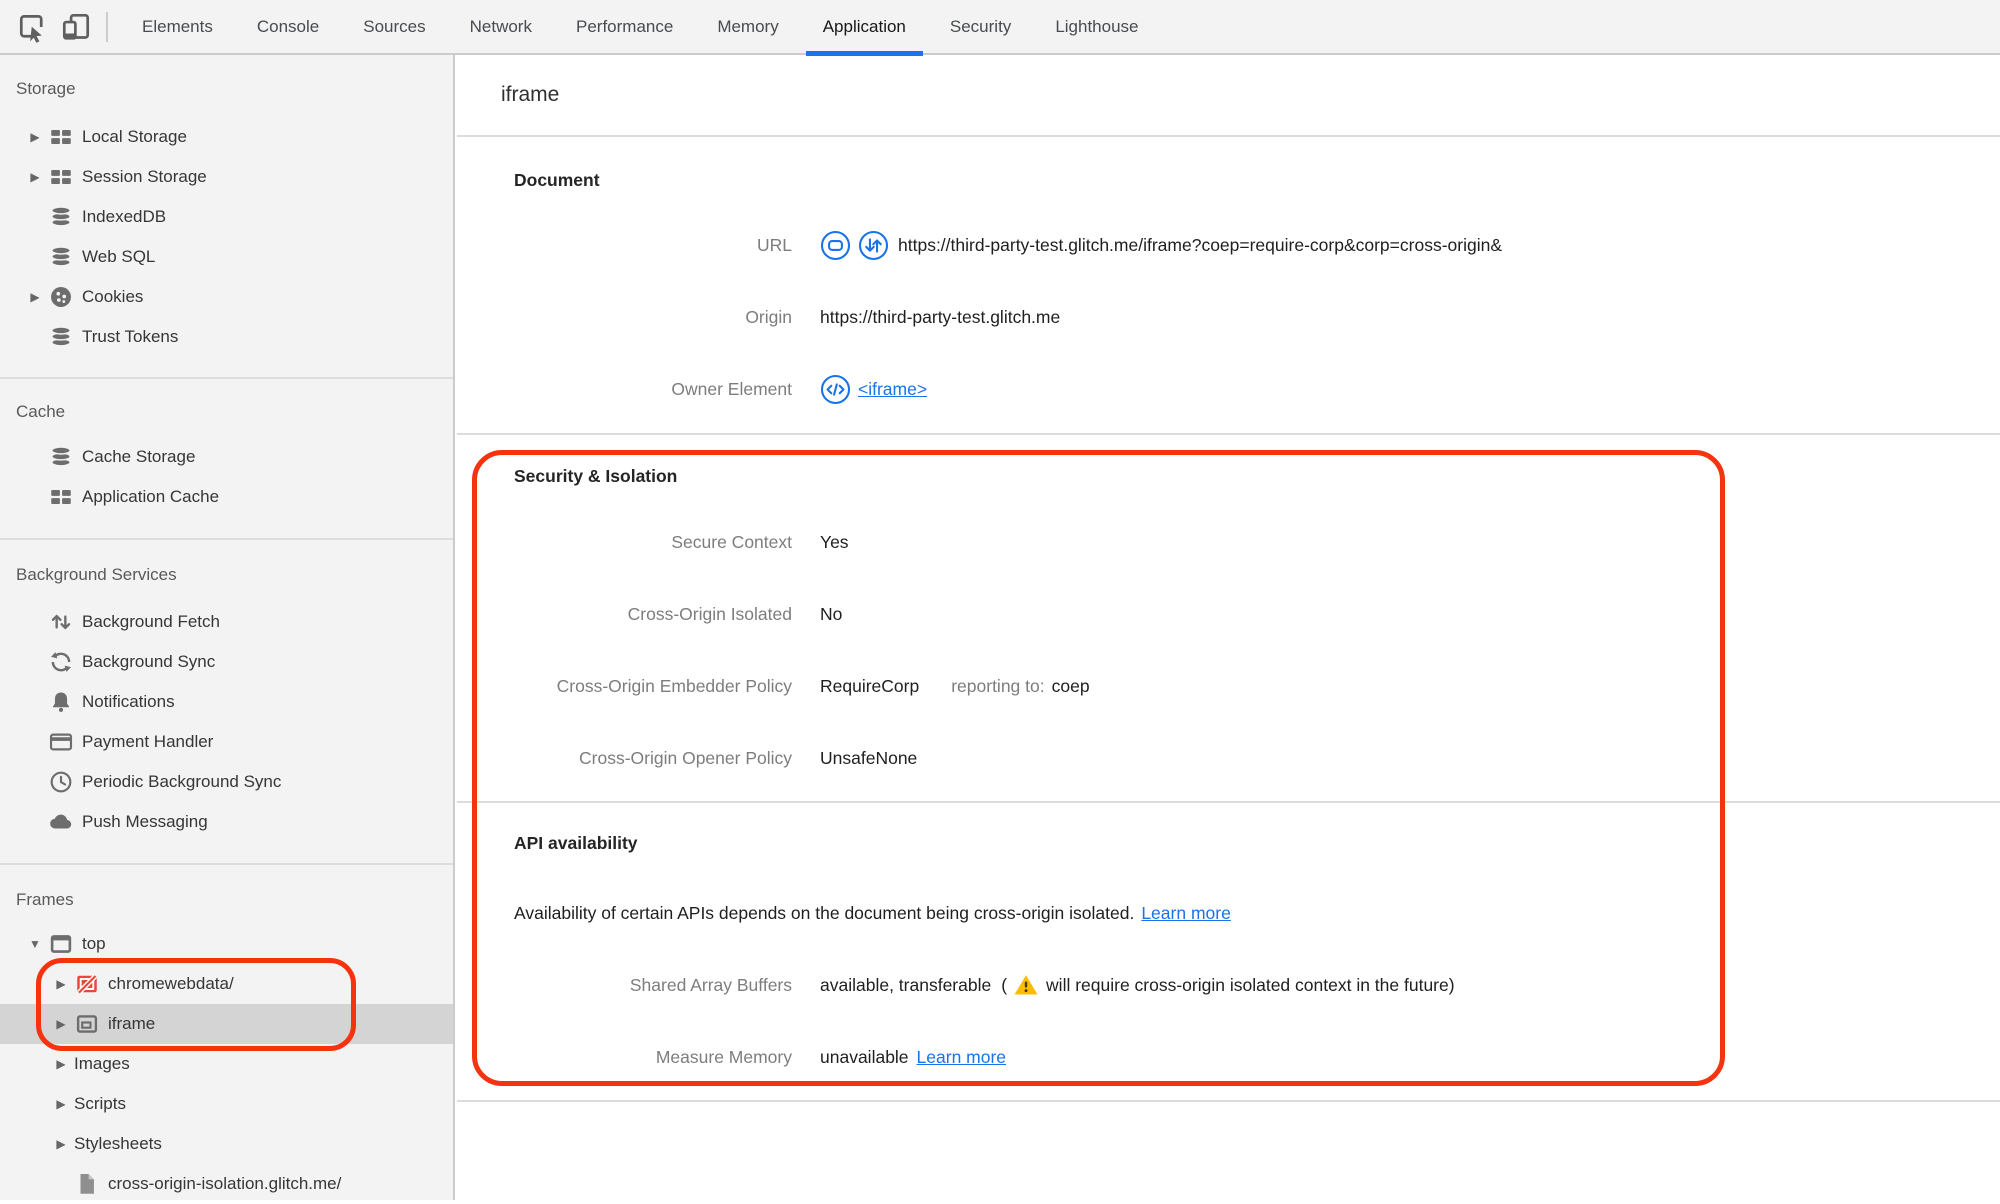 This screenshot has width=2000, height=1204. What do you see at coordinates (61, 622) in the screenshot?
I see `up-down-arrows-icon` at bounding box center [61, 622].